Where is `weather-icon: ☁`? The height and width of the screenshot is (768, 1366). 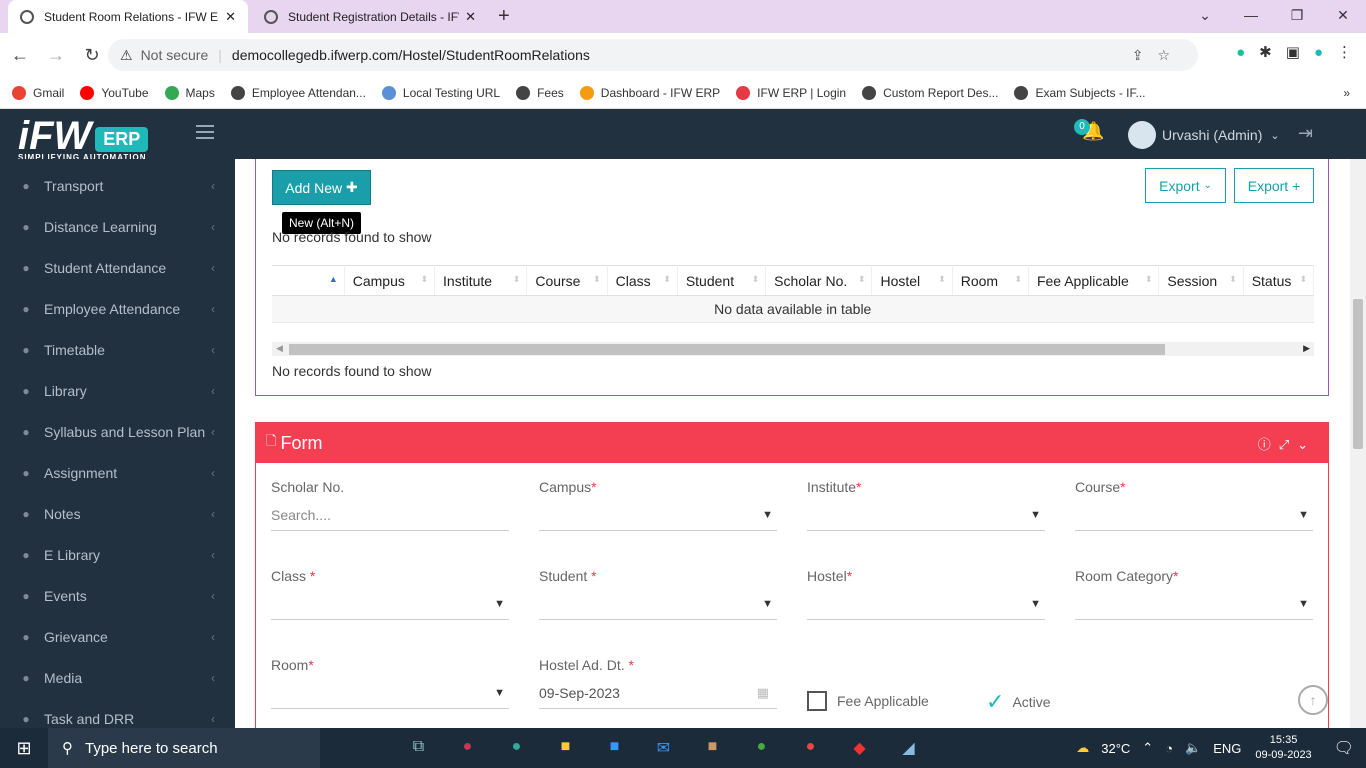
weather-icon: ☁ is located at coordinates (1082, 748).